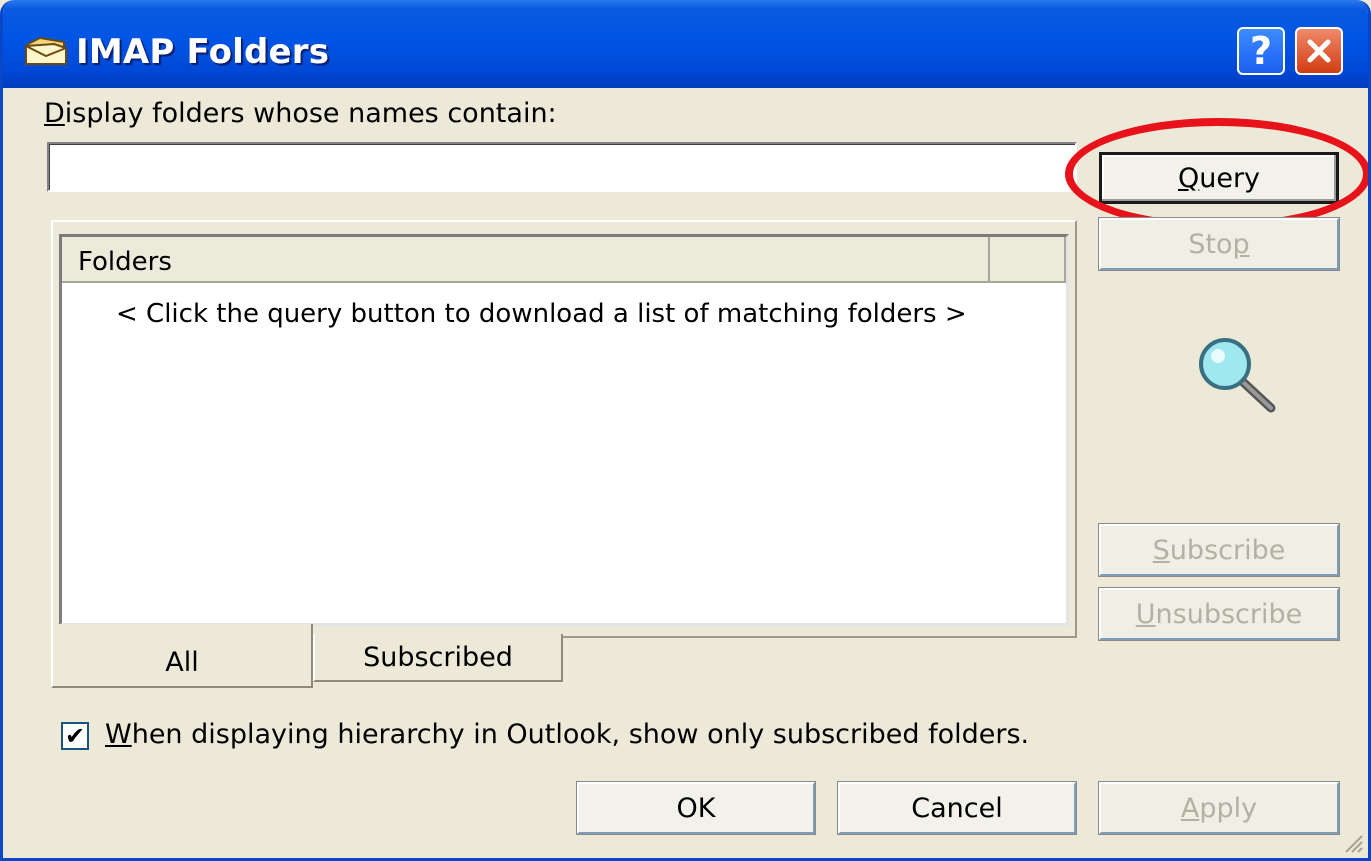  I want to click on magnifier-icon, so click(1237, 378).